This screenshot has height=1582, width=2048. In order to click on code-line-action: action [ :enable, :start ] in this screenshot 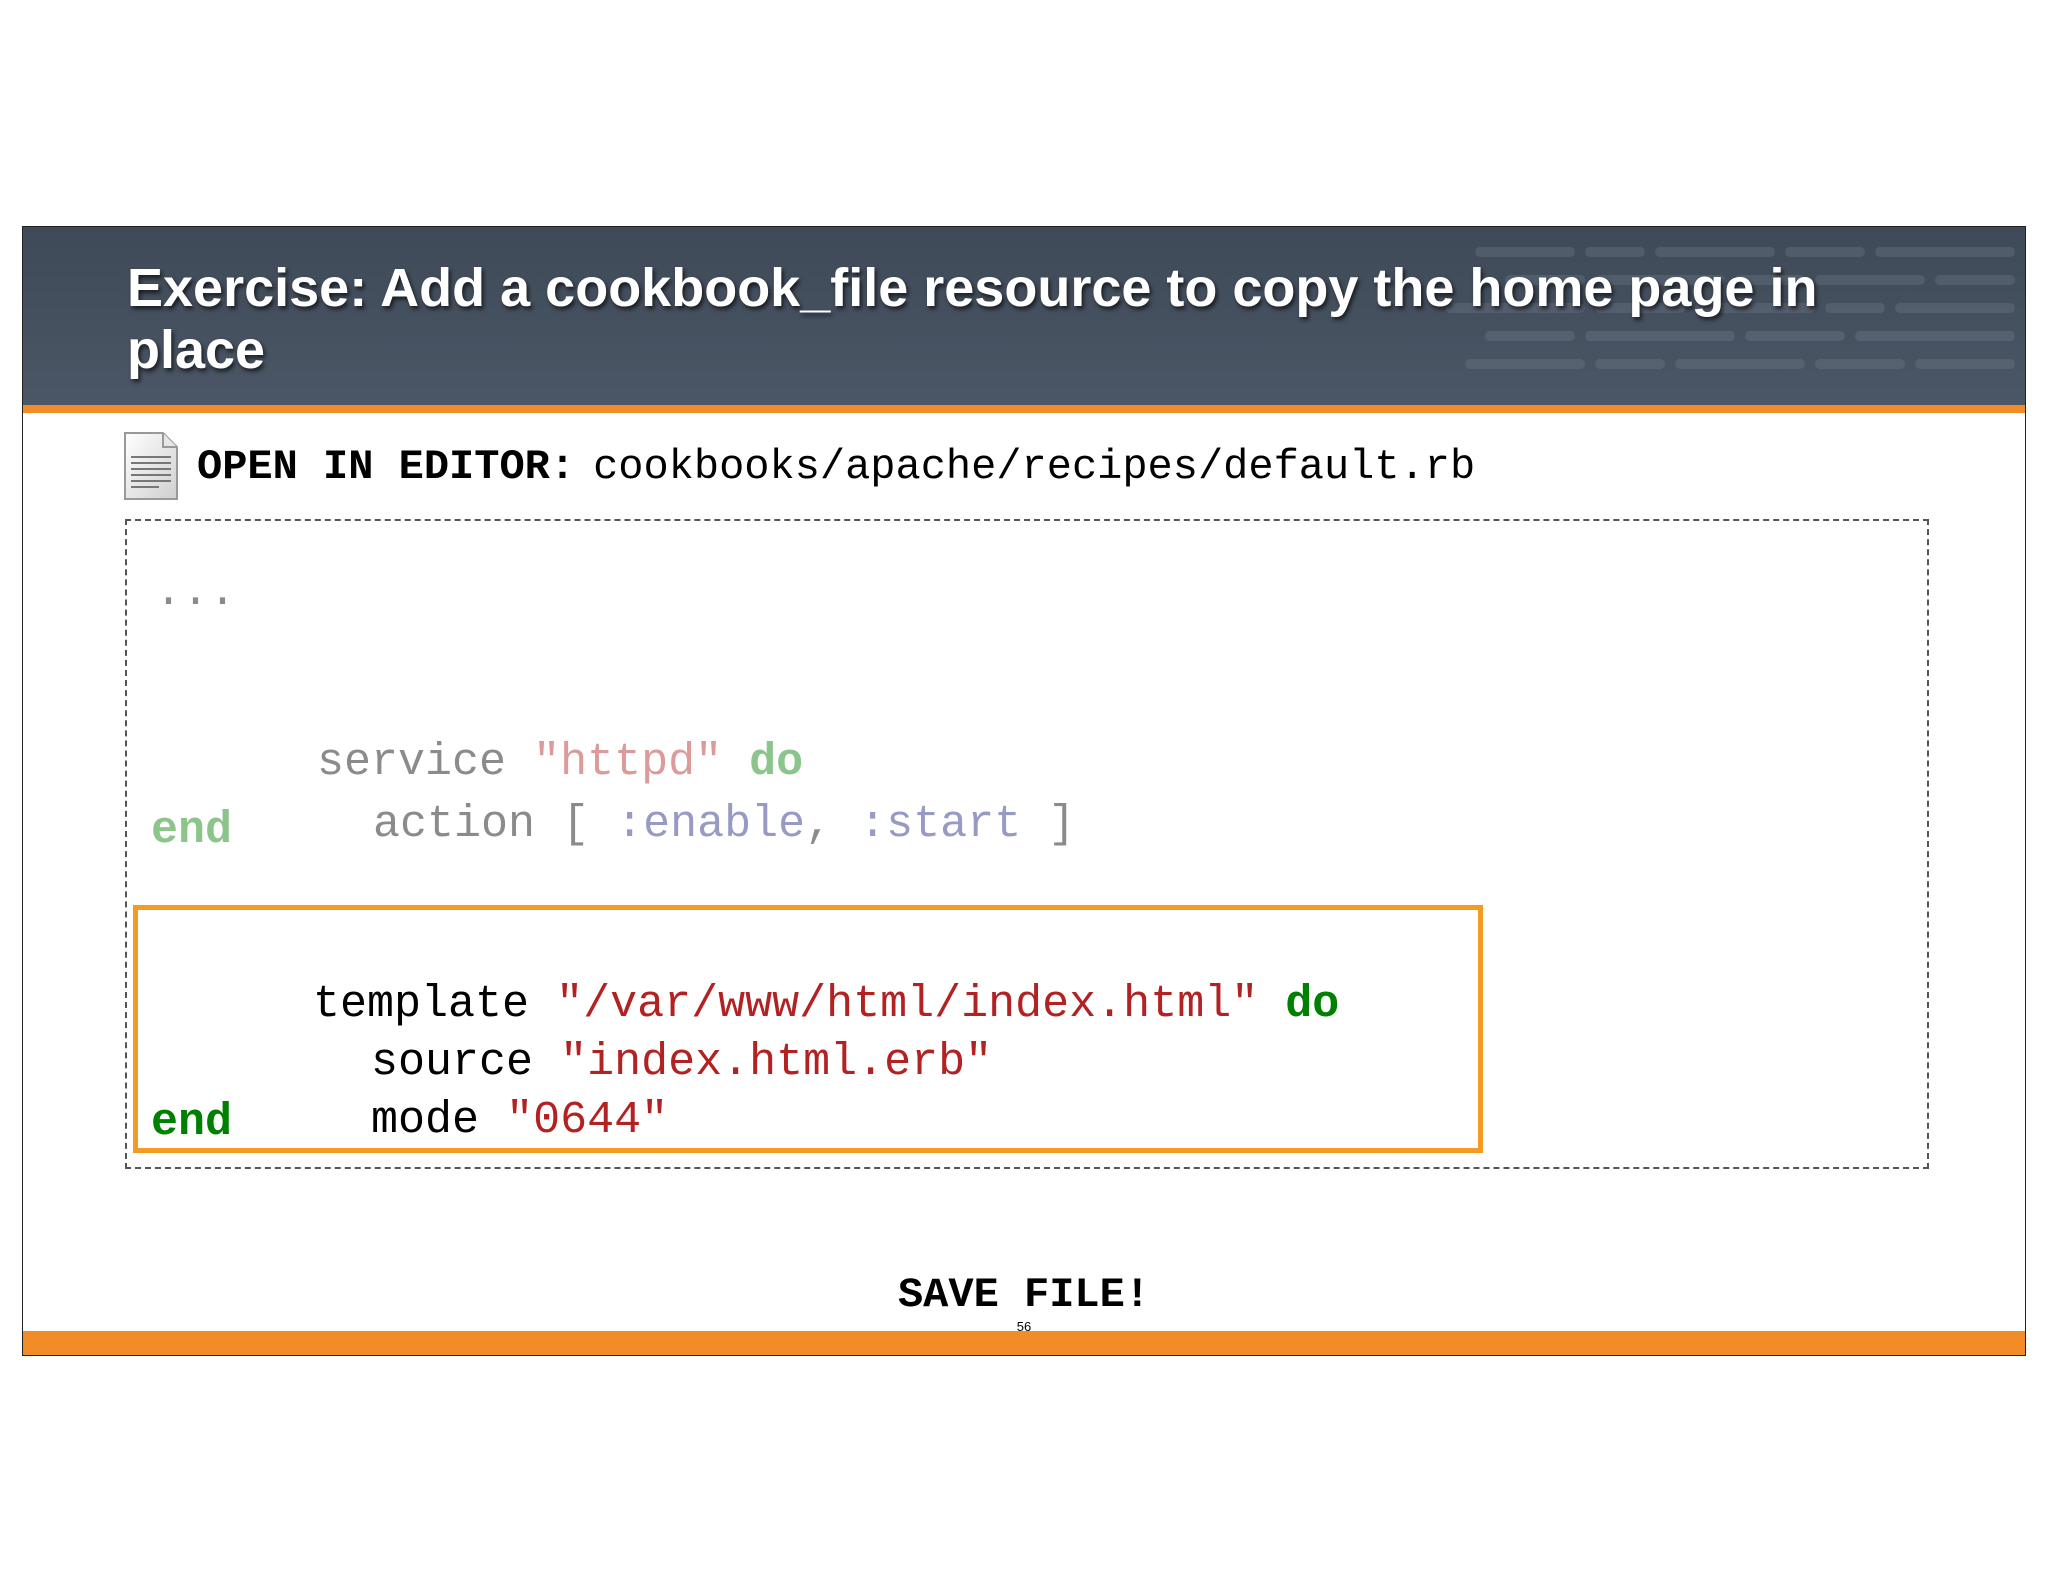, I will do `click(643, 825)`.